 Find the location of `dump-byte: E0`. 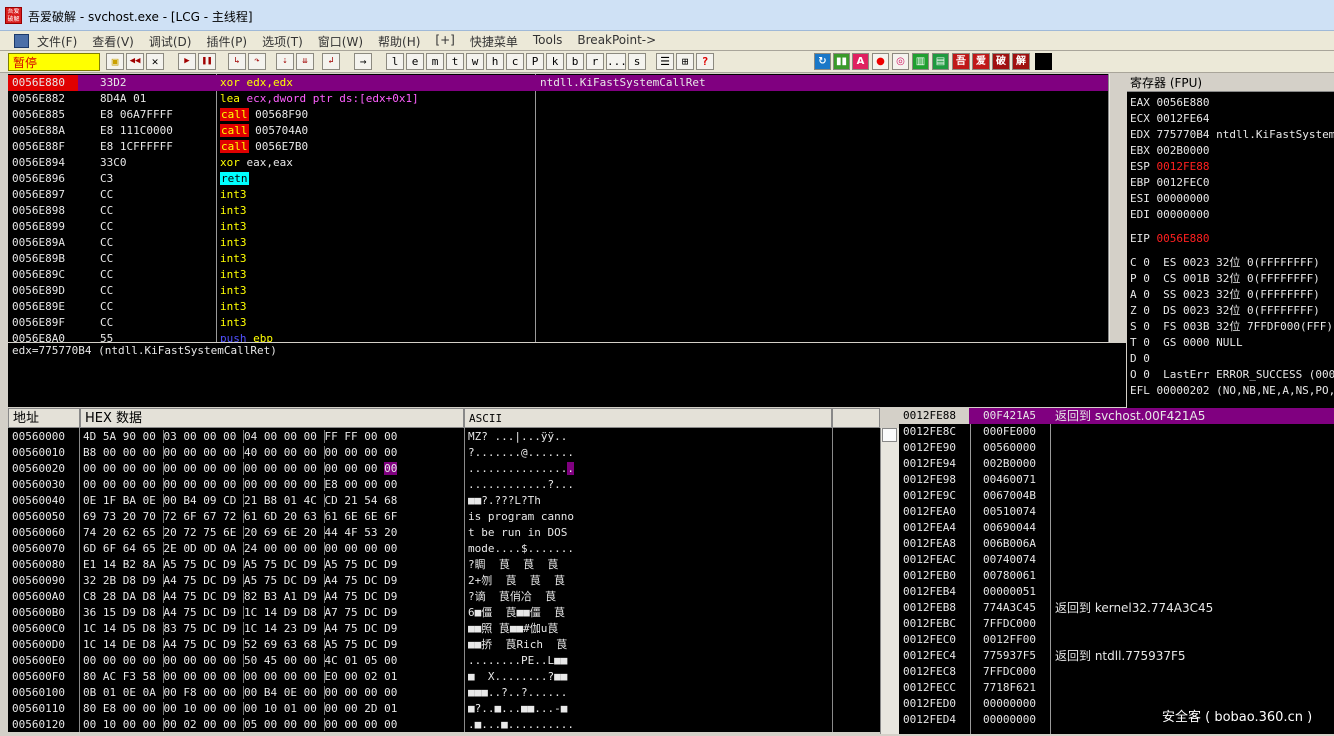

dump-byte: E0 is located at coordinates (331, 676).